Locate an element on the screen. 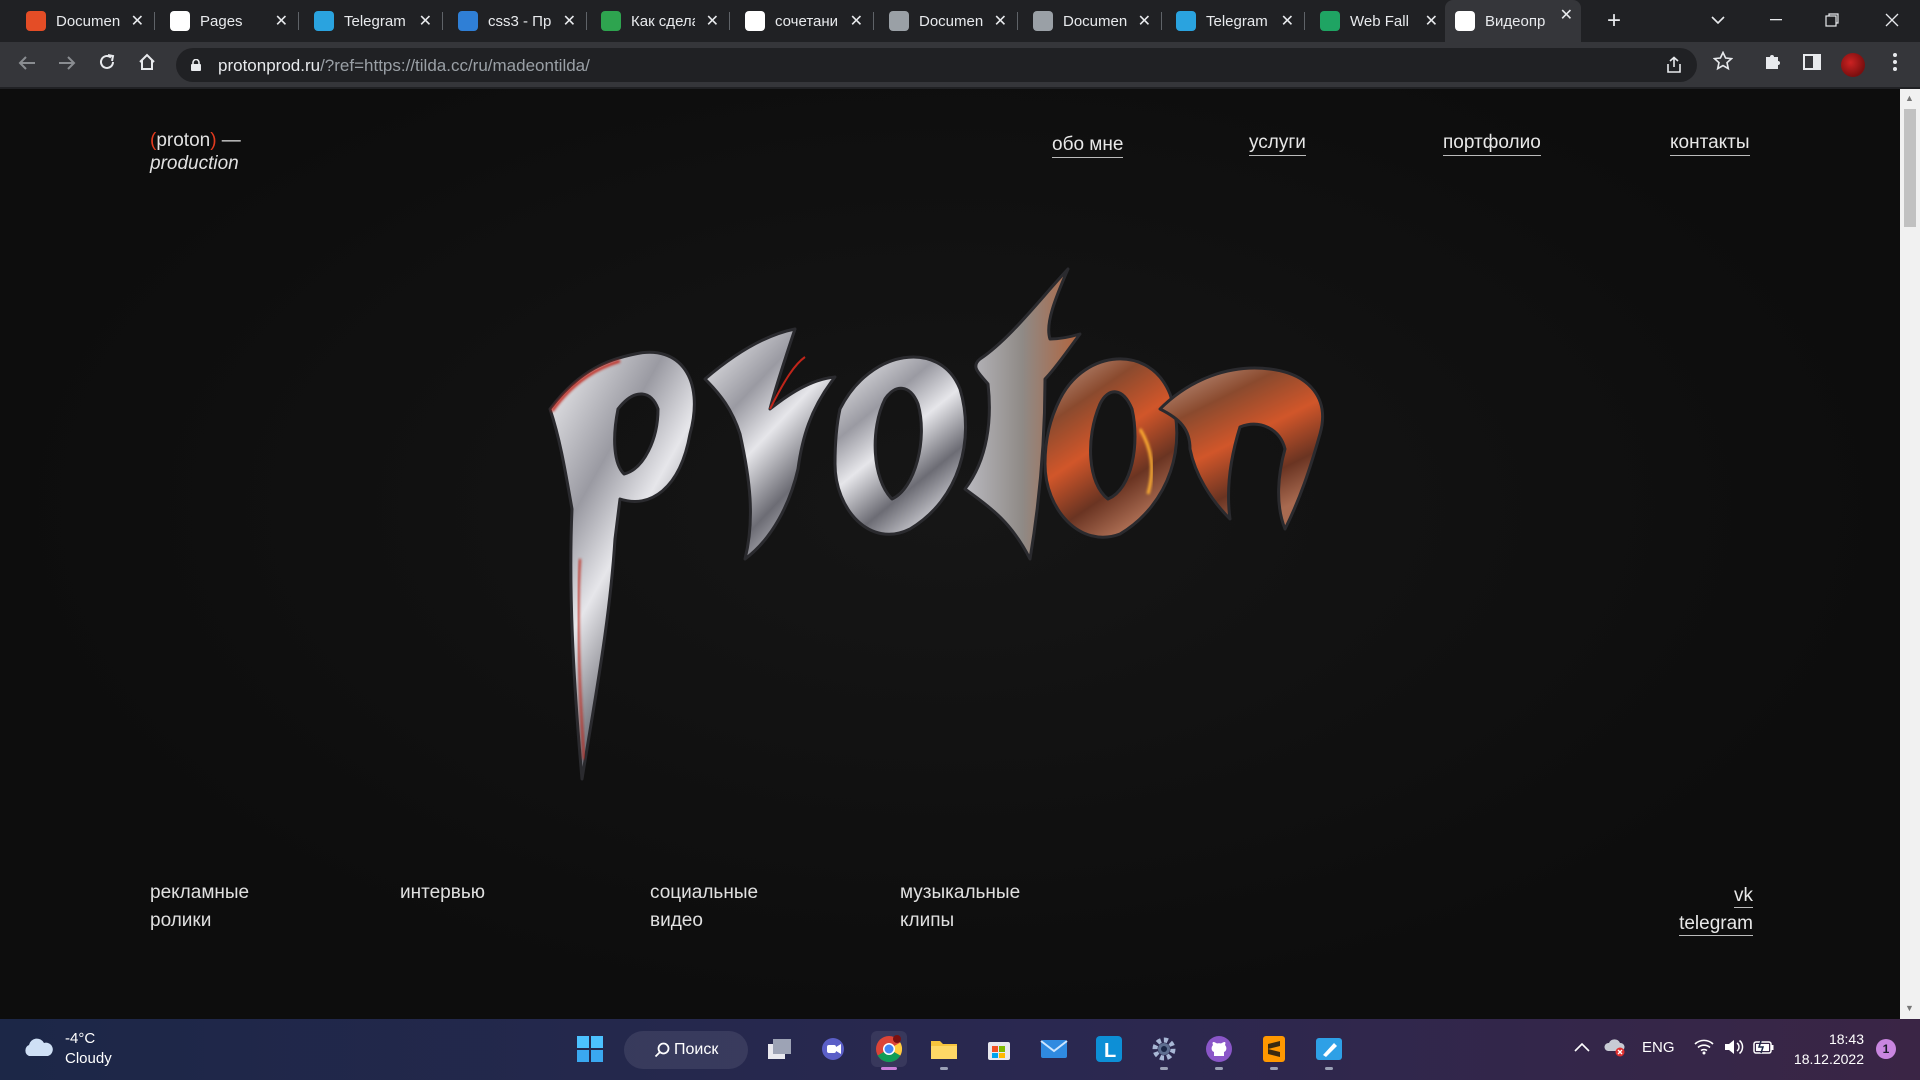  html5-icon is located at coordinates (36, 21).